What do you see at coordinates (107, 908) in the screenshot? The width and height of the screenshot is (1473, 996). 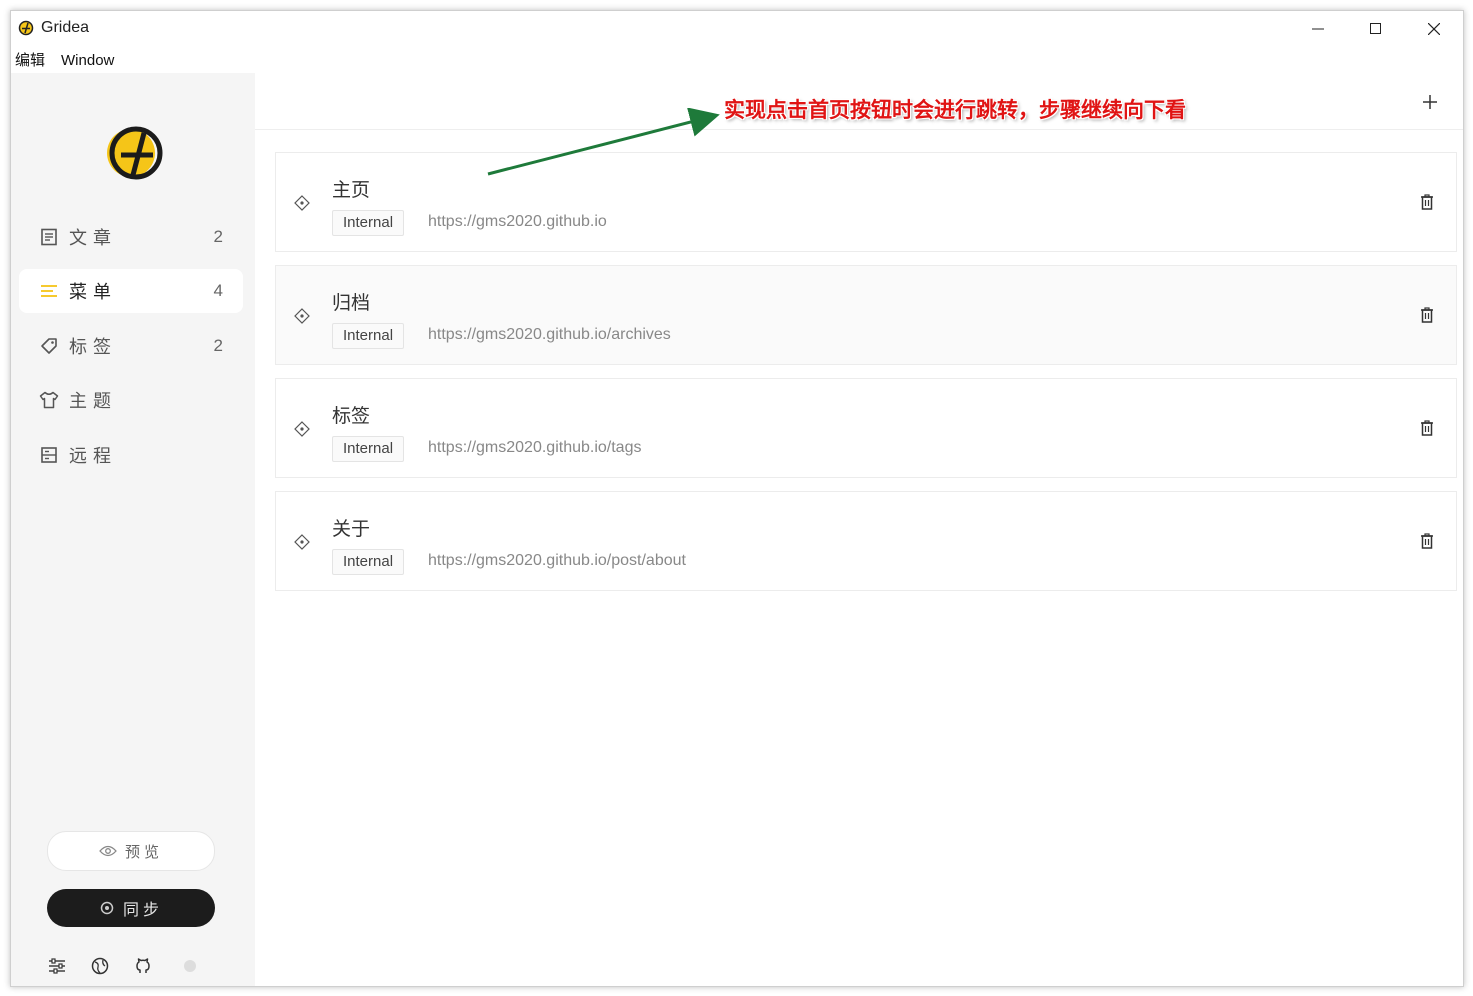 I see `sync-icon` at bounding box center [107, 908].